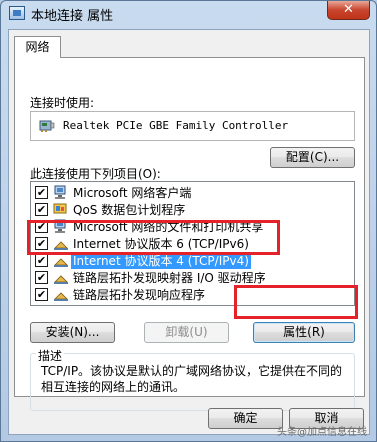 This screenshot has height=442, width=377. I want to click on list-item: ✔ Internet 协议版本 6 (TCP/IPv6), so click(192, 244).